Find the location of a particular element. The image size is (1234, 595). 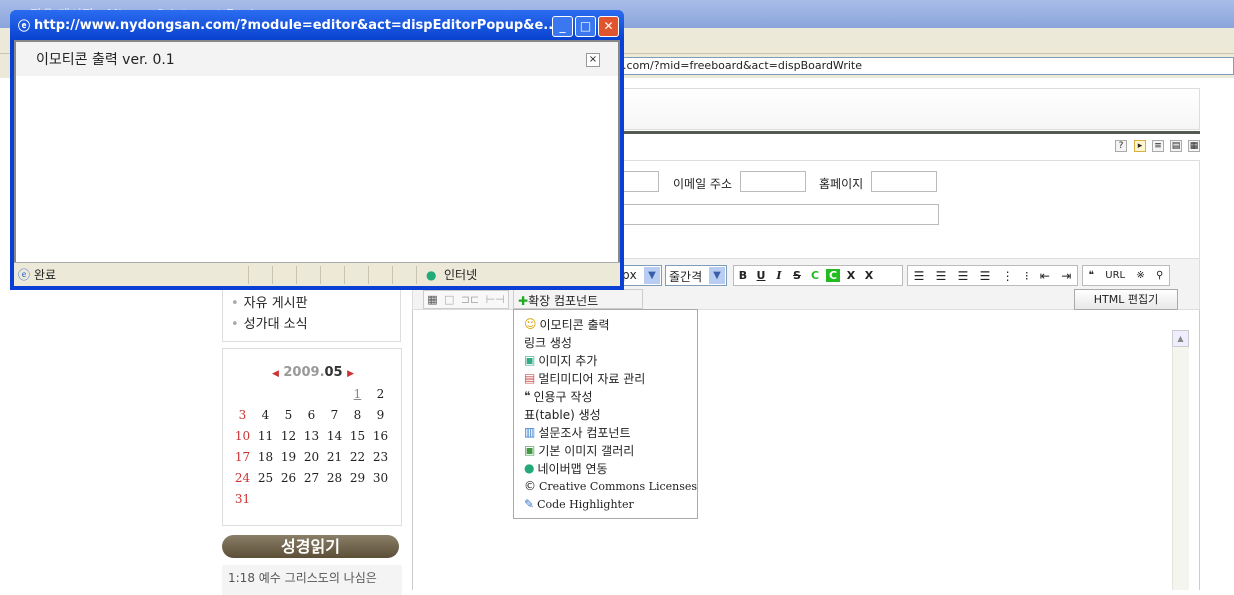

strike-button: S is located at coordinates (797, 275).